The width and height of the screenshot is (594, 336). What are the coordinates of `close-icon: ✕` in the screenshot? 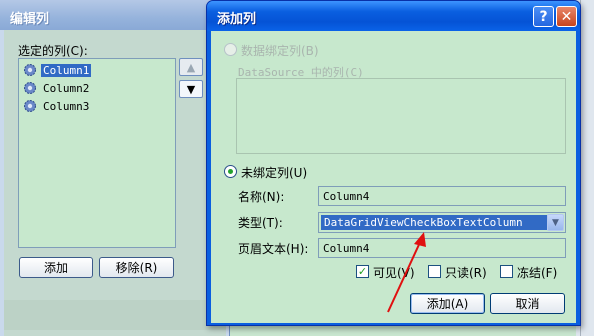 It's located at (566, 16).